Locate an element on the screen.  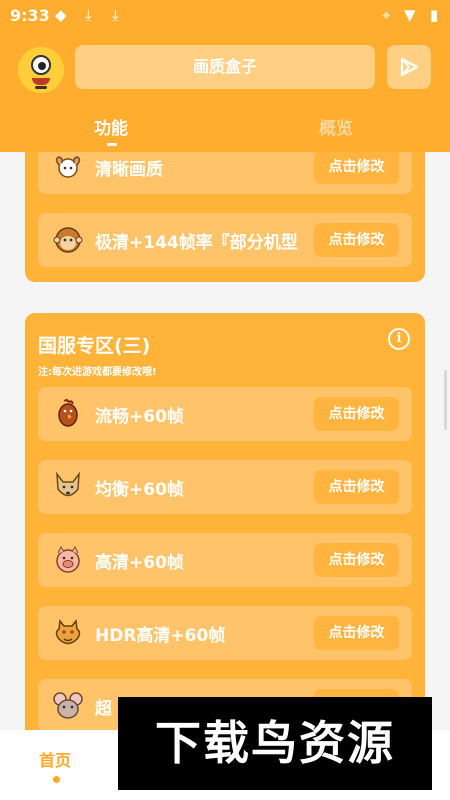
play-icon is located at coordinates (409, 67).